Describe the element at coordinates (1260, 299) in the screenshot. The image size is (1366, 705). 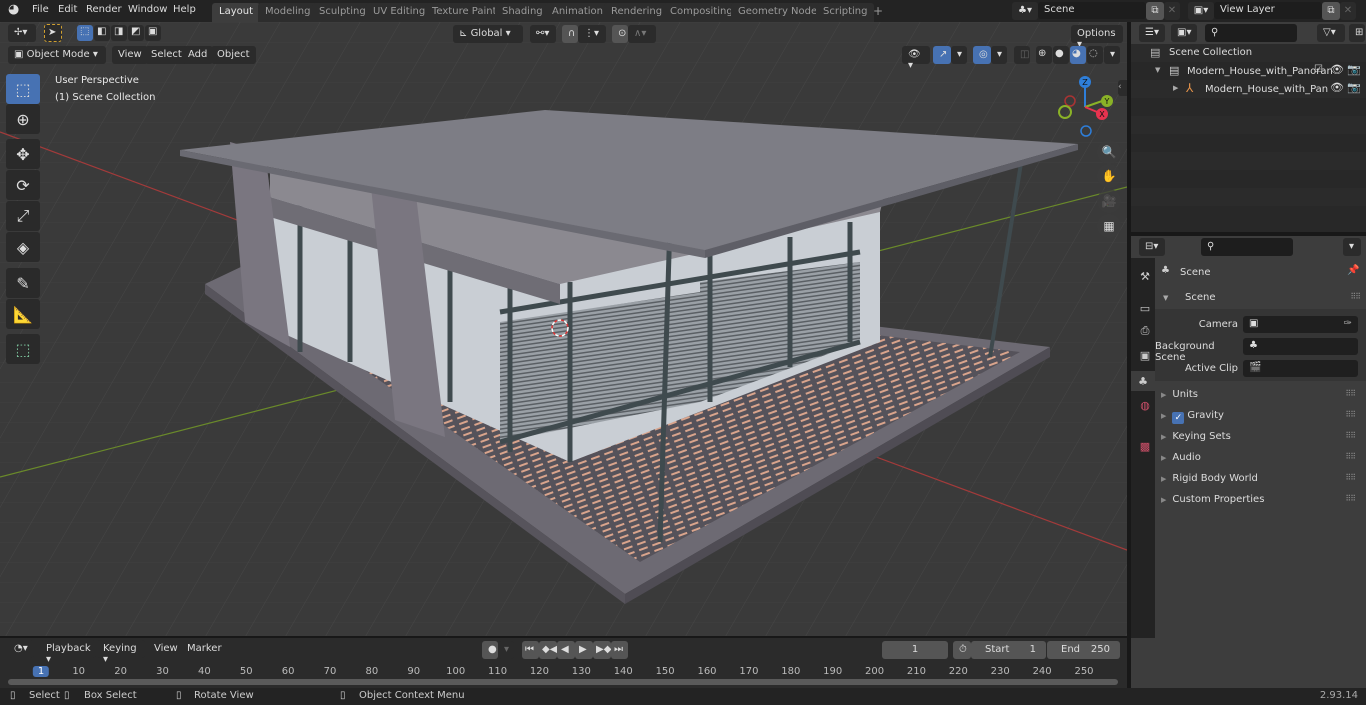
I see `scene-panel-header: ▼ Scene ⠿⠿` at that location.